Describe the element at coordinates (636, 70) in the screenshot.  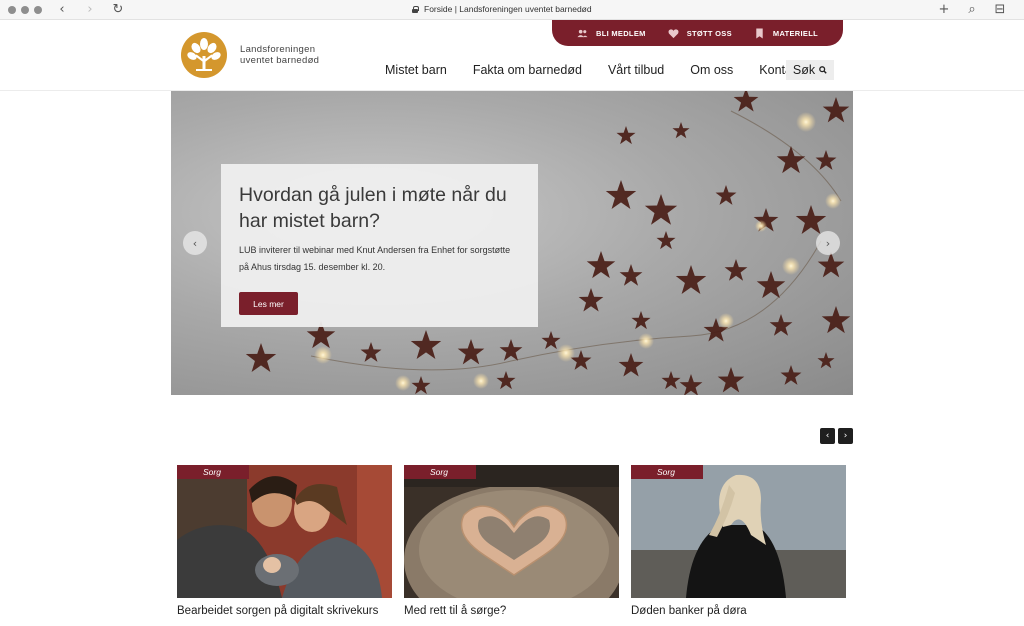
I see `nav-item-vart-tilbud: Vårt tilbud` at that location.